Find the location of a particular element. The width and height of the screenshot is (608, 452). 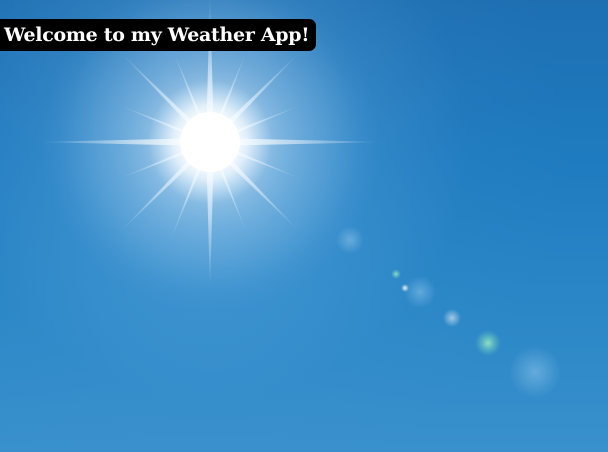

welcome-banner: Welcome to my Weather App! is located at coordinates (158, 35).